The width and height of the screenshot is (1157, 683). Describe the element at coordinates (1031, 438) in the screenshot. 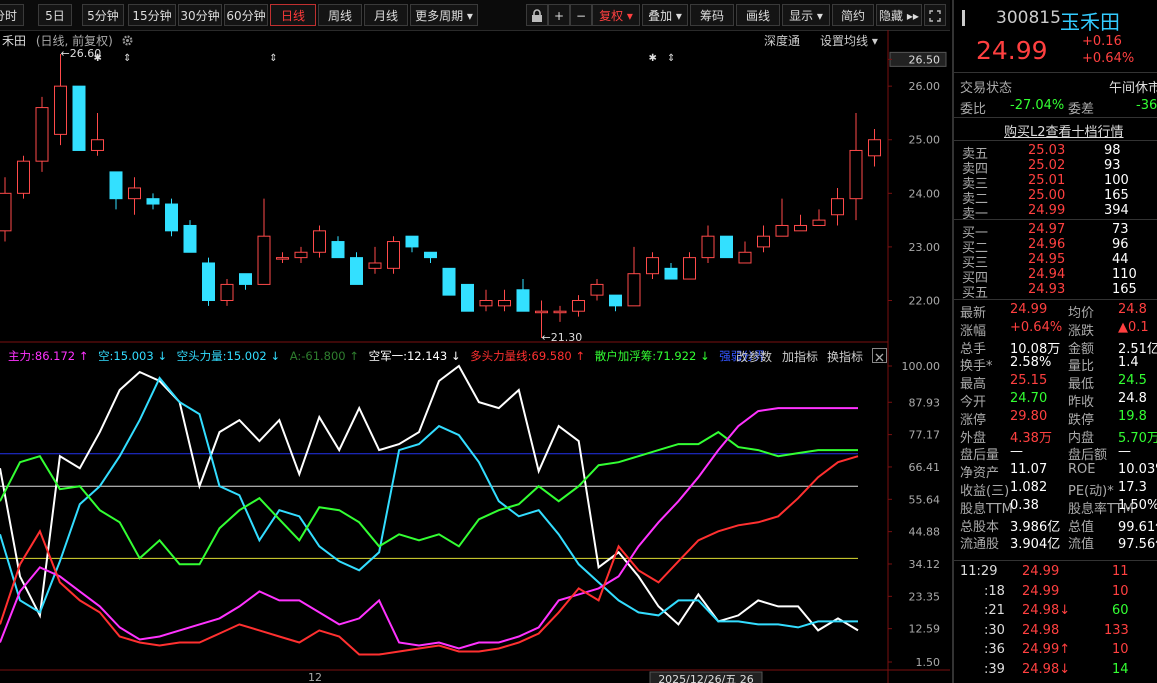

I see `stat-value: 4.38万` at that location.